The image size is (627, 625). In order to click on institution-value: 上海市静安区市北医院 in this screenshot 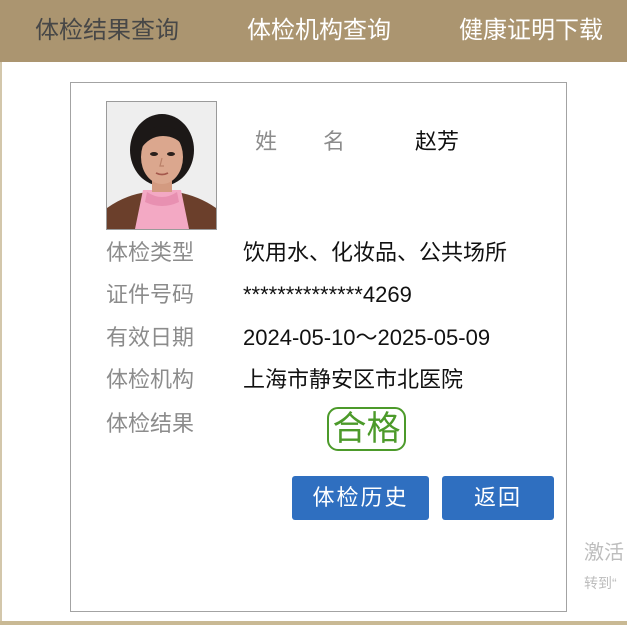, I will do `click(353, 379)`.